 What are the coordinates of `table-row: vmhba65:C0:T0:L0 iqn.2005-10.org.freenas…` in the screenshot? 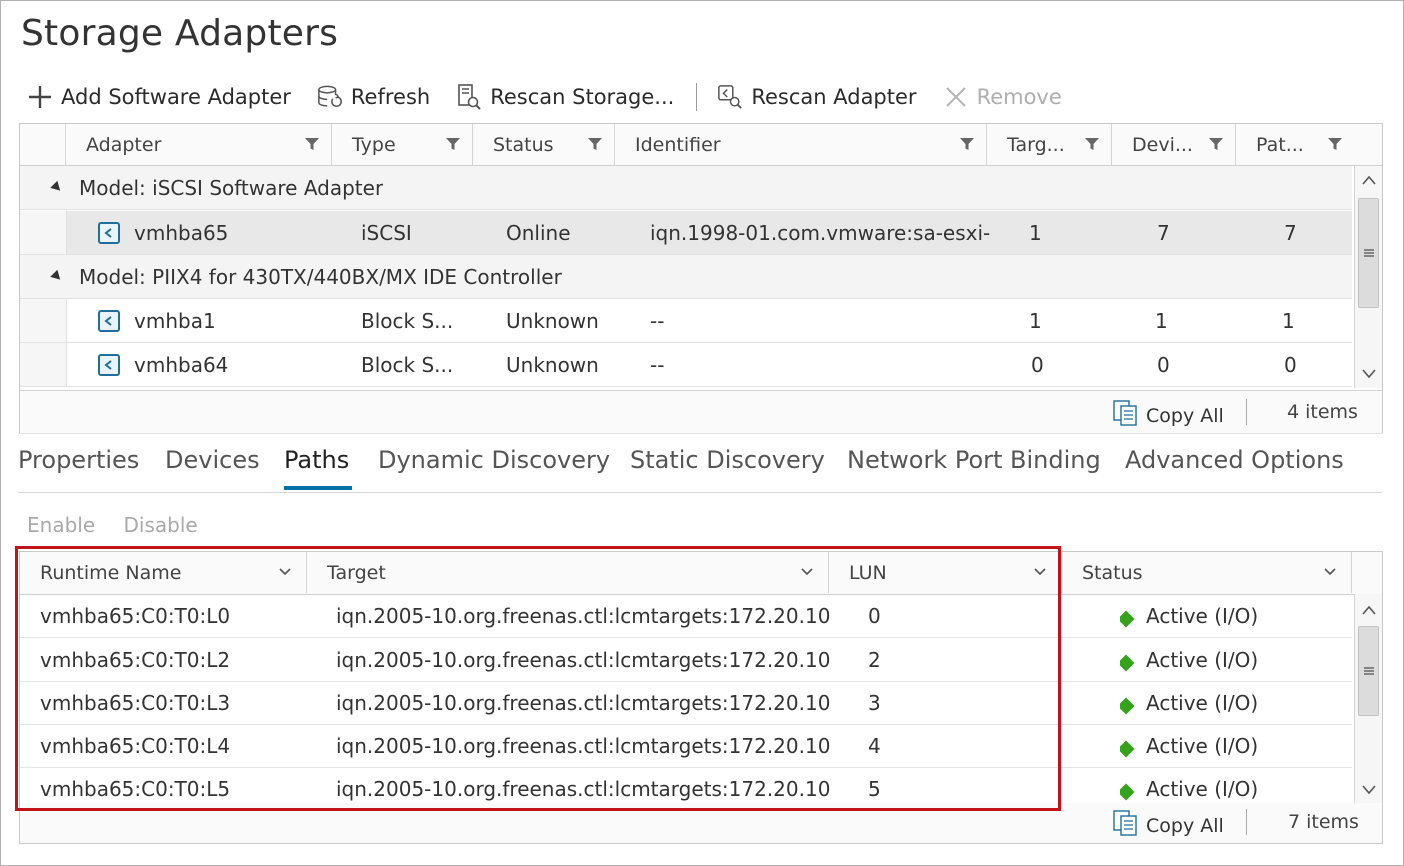 It's located at (686, 616).